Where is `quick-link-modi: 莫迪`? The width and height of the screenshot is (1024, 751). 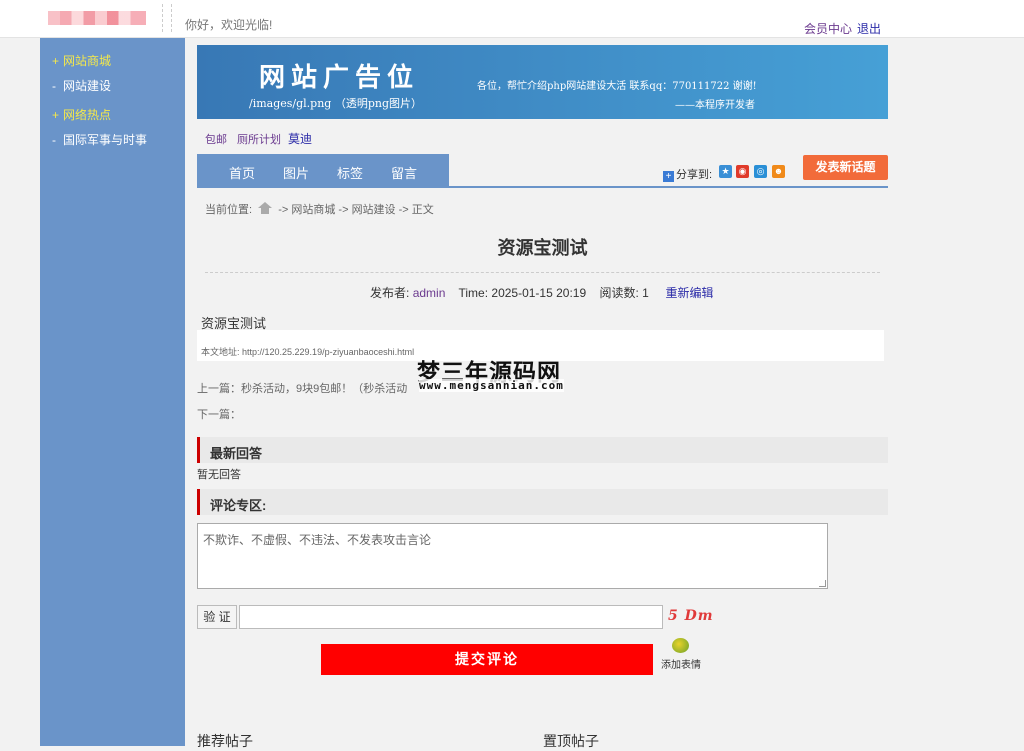 quick-link-modi: 莫迪 is located at coordinates (300, 138).